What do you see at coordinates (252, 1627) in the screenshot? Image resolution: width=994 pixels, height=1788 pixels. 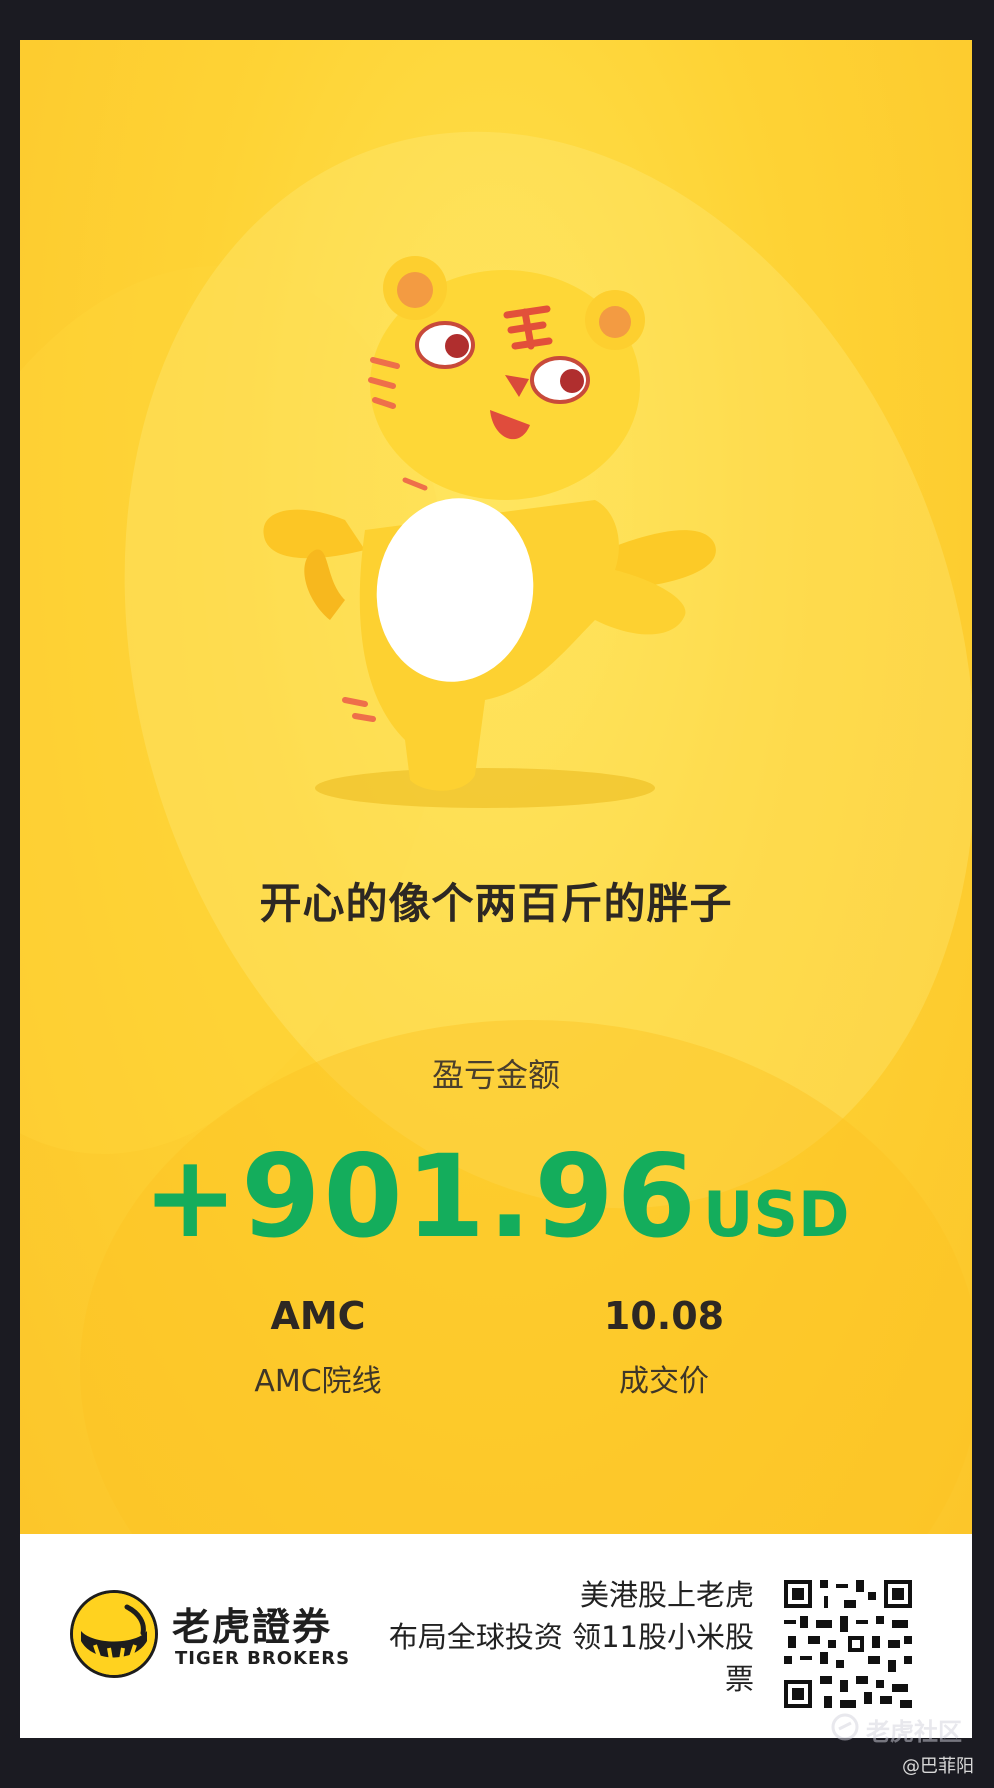 I see `brand-name-cn: 老虎證券` at bounding box center [252, 1627].